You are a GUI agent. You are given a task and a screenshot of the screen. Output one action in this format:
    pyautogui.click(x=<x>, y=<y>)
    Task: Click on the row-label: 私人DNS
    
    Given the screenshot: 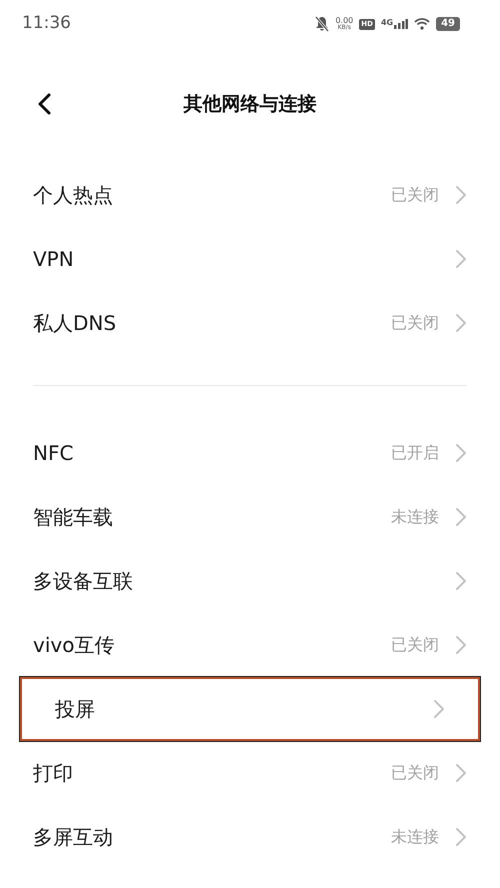 What is the action you would take?
    pyautogui.click(x=74, y=323)
    